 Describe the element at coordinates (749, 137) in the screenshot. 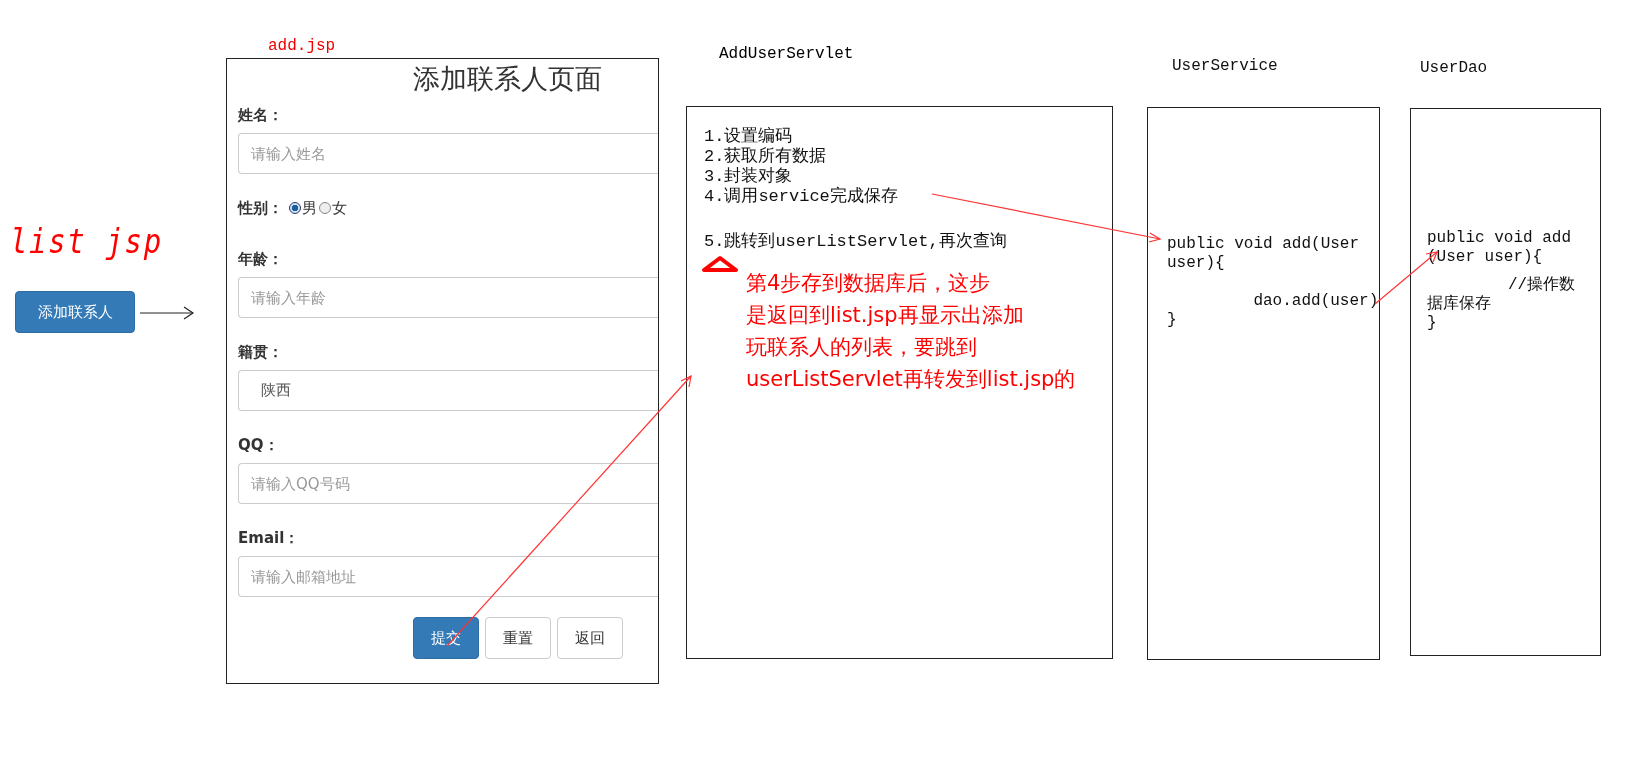

I see `step-text: 1.设置编码` at that location.